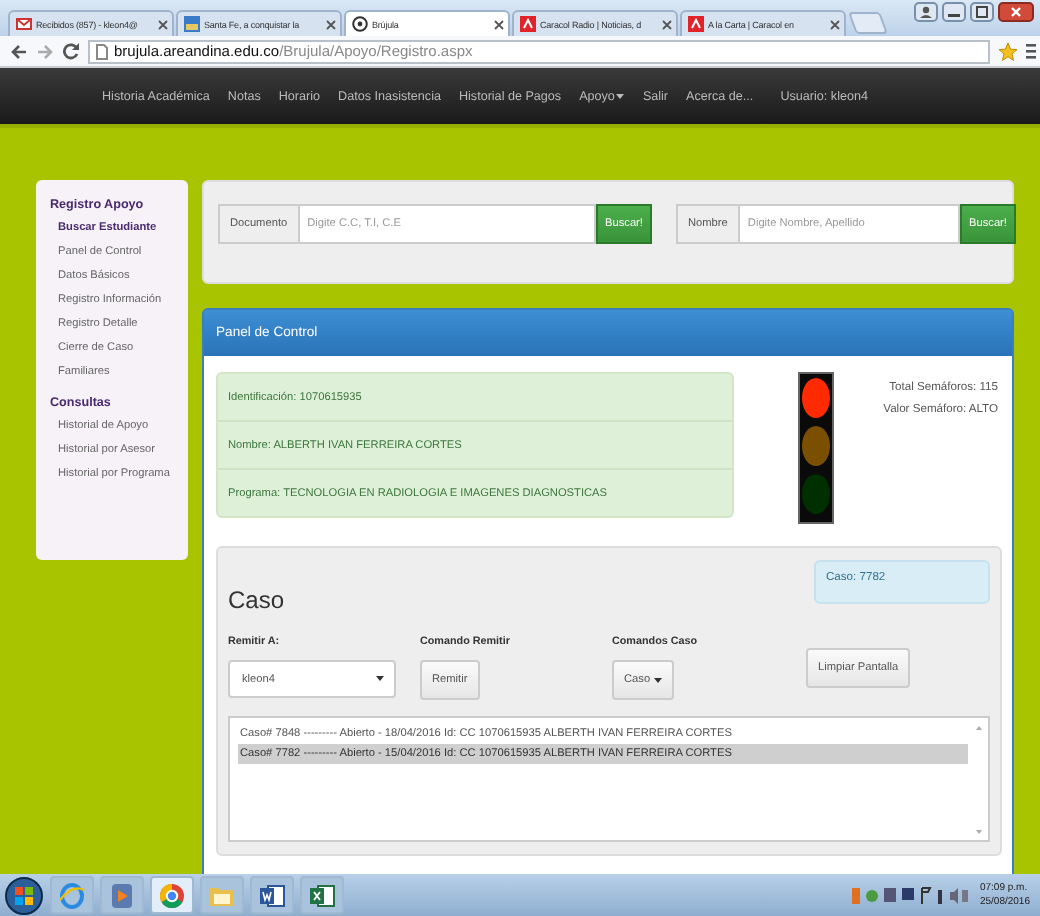 Image resolution: width=1040 pixels, height=916 pixels. What do you see at coordinates (979, 780) in the screenshot?
I see `scrollbar-drawing` at bounding box center [979, 780].